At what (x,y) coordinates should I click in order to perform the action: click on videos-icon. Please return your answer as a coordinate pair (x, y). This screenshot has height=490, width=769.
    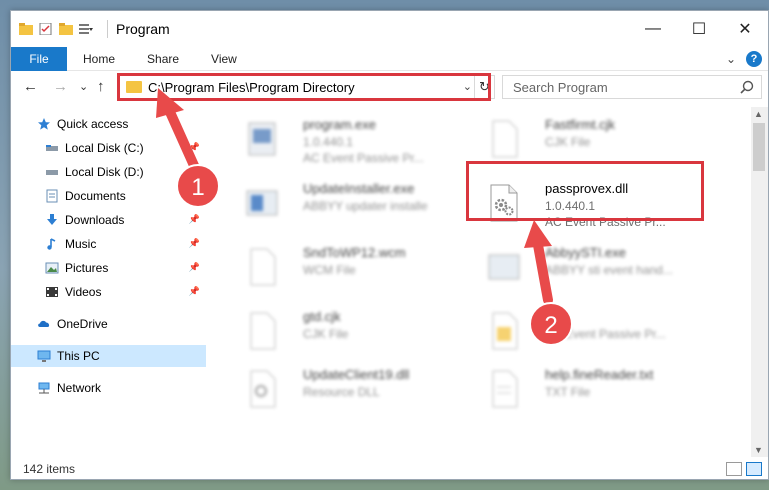
    Looking at the image, I should click on (52, 292).